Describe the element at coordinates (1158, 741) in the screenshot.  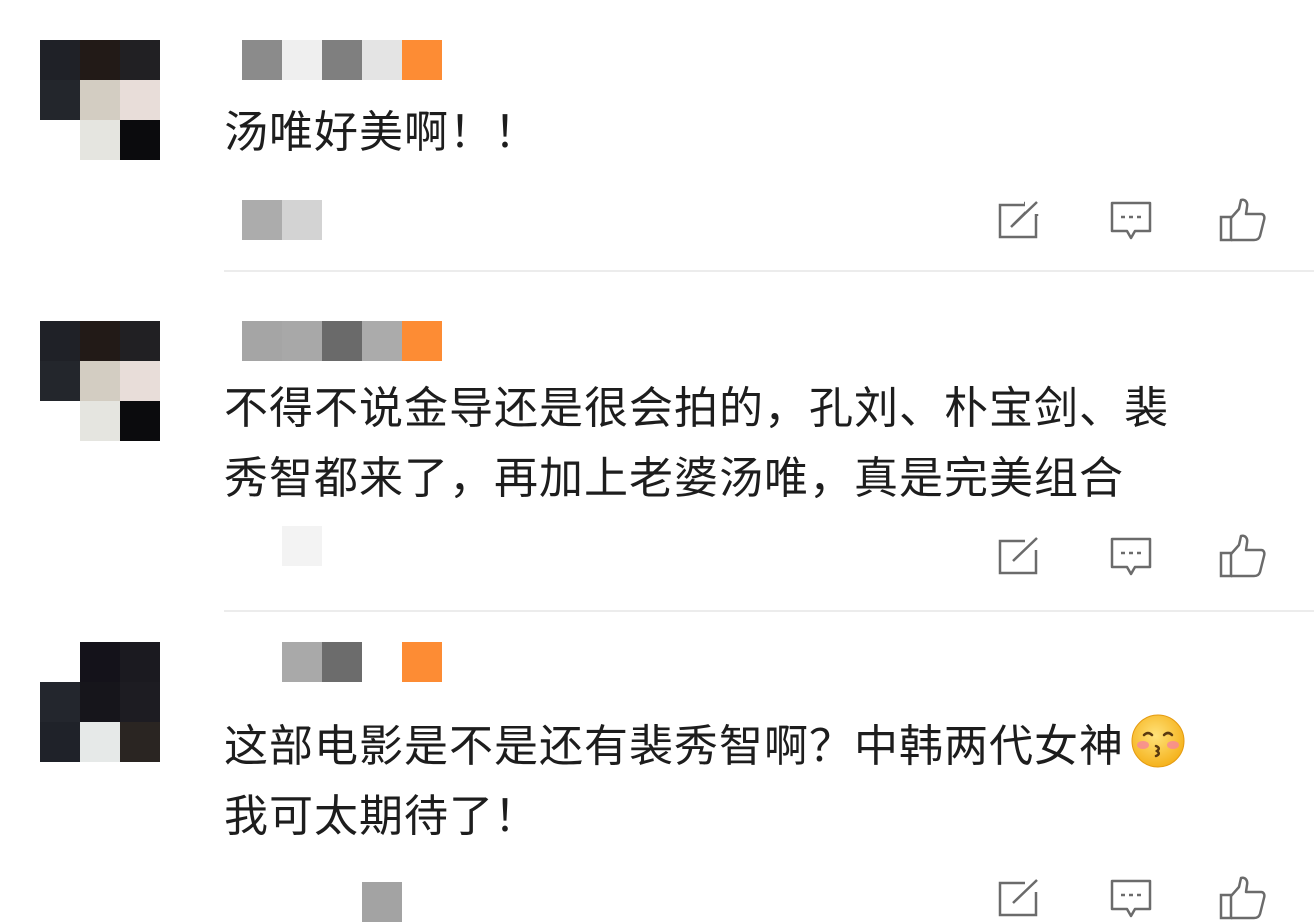
I see `blushing-kiss-emoji` at that location.